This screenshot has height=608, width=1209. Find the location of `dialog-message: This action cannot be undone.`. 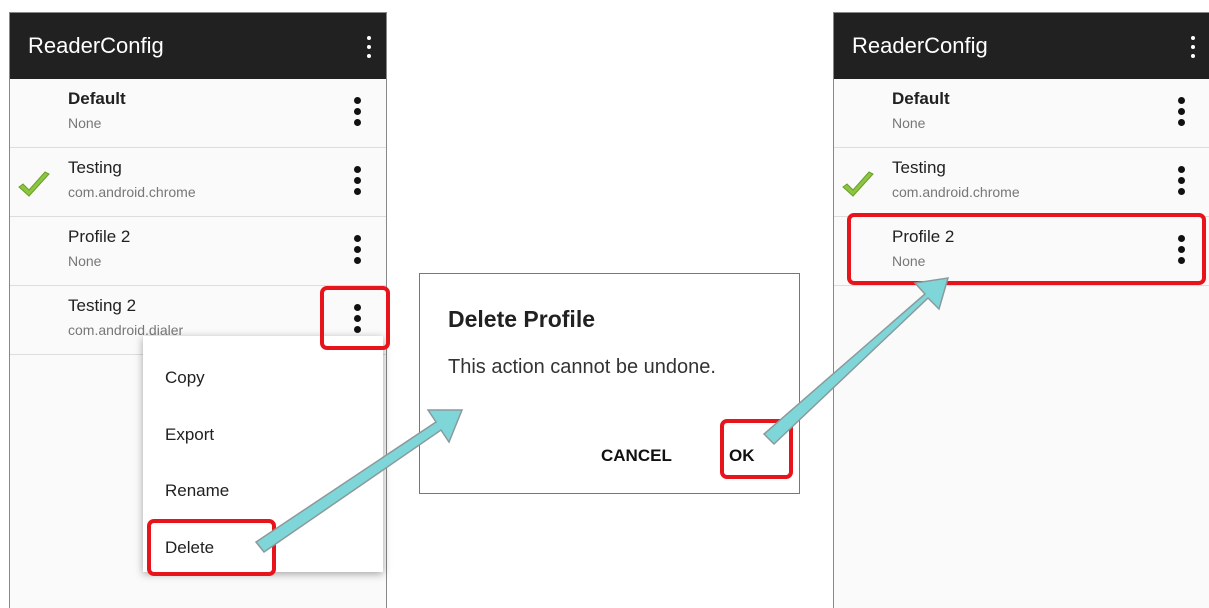

dialog-message: This action cannot be undone. is located at coordinates (582, 367).